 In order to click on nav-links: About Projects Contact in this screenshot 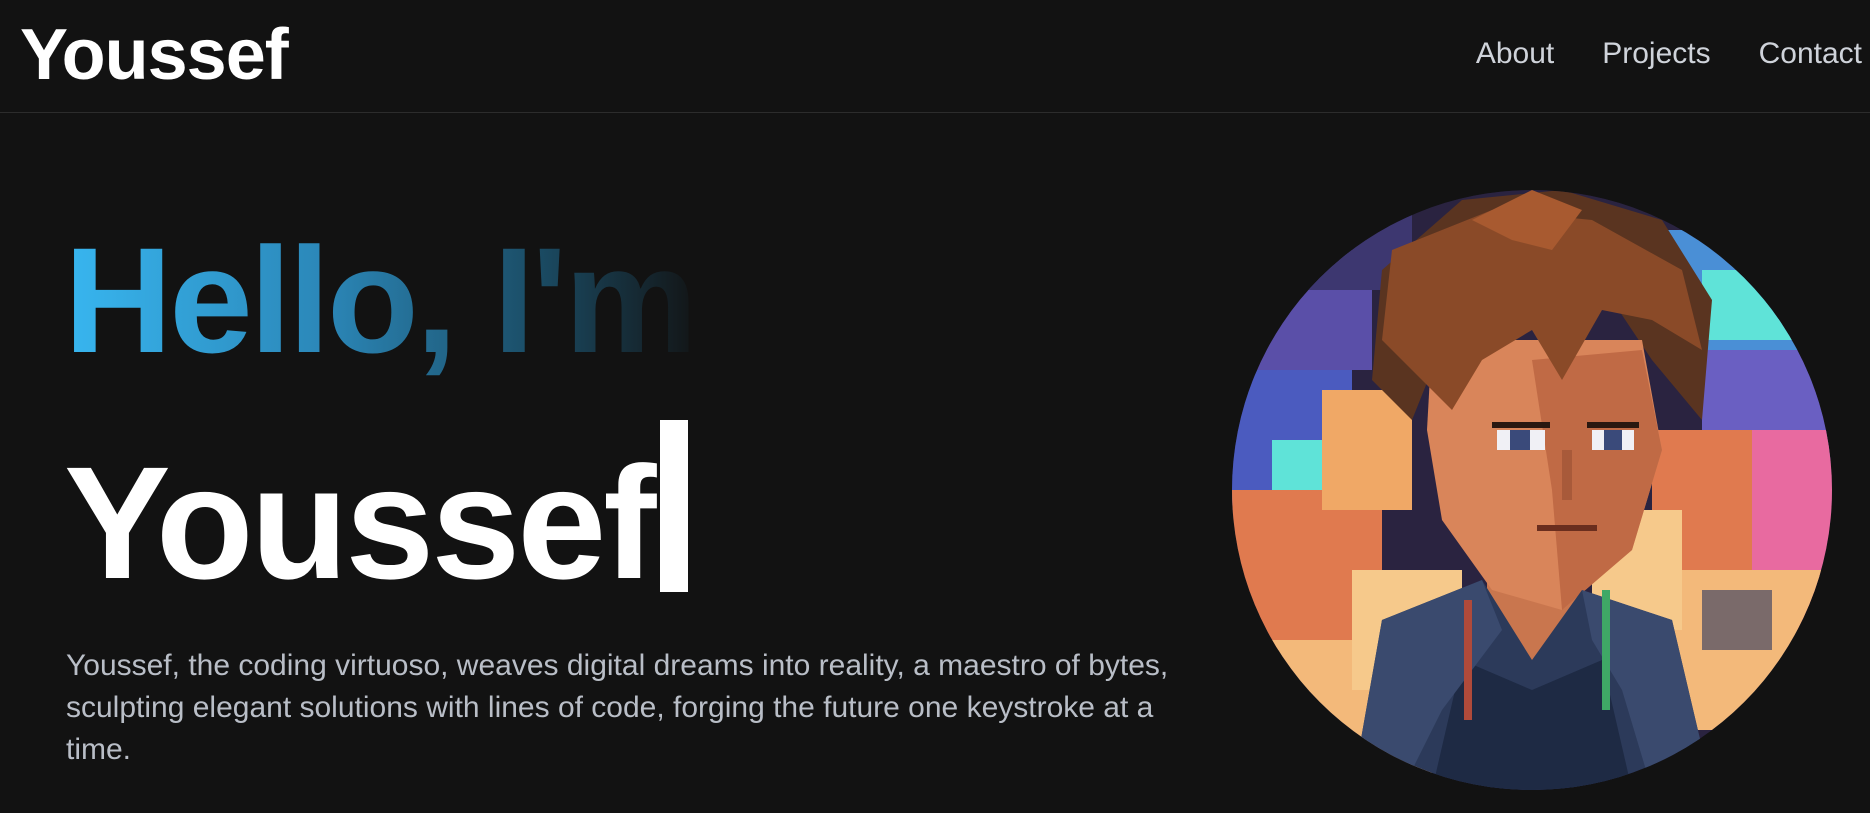, I will do `click(1669, 54)`.